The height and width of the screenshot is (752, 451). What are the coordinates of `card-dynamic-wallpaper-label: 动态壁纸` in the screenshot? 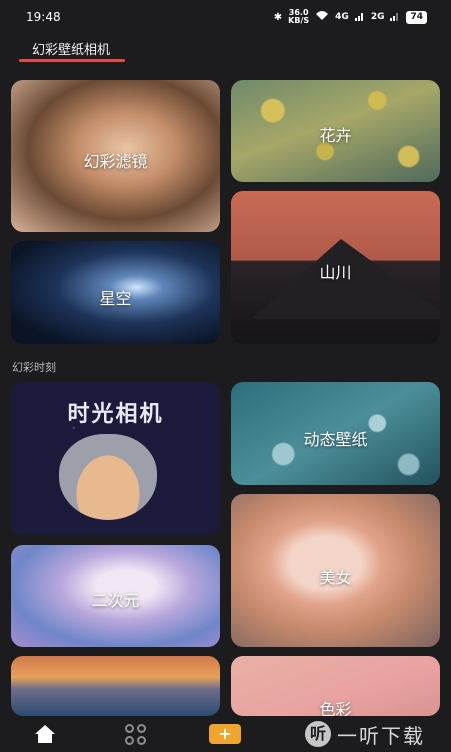 It's located at (335, 439).